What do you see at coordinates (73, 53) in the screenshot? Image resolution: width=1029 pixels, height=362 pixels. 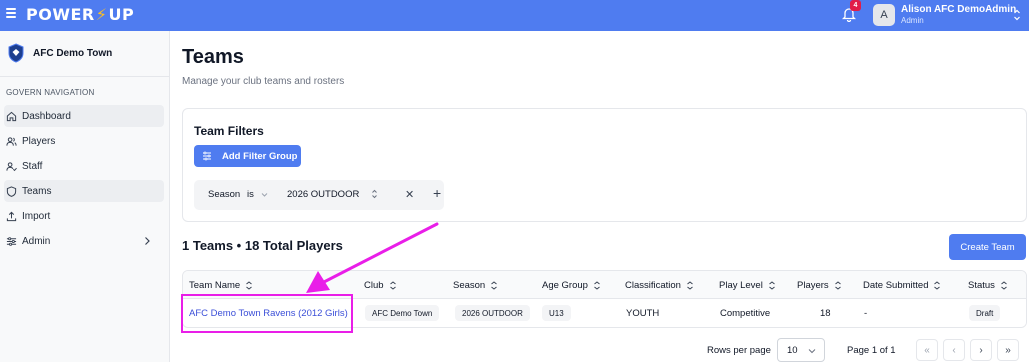 I see `club-name: AFC Demo Town` at bounding box center [73, 53].